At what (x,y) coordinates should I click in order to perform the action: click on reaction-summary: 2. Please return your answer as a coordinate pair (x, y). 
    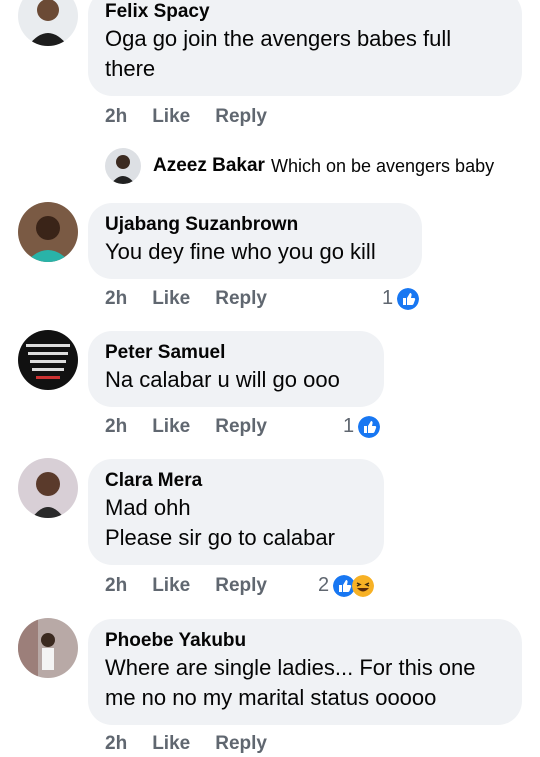
    Looking at the image, I should click on (346, 585).